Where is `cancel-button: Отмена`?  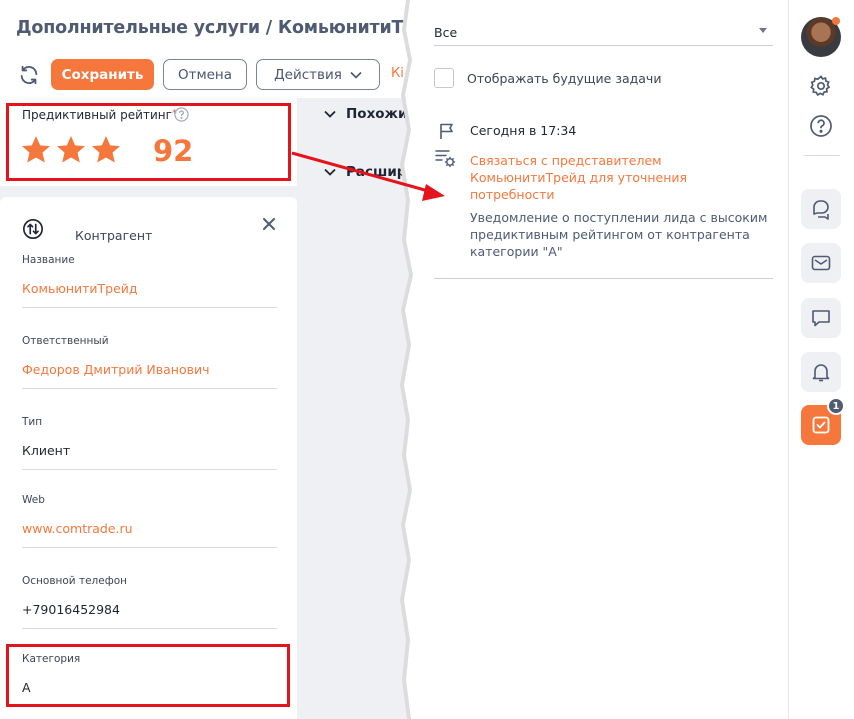 cancel-button: Отмена is located at coordinates (205, 74).